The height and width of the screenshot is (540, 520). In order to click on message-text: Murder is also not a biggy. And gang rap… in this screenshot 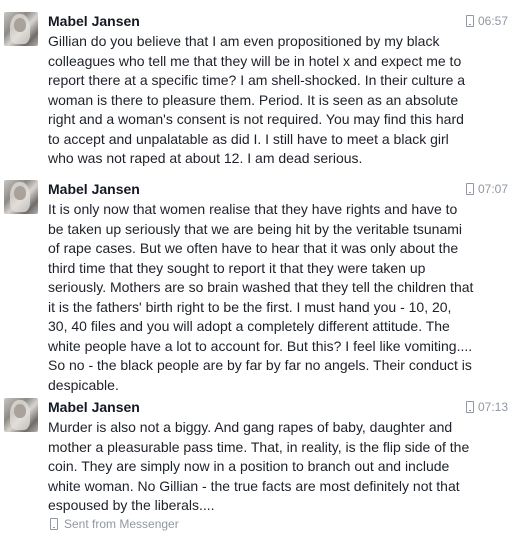, I will do `click(259, 466)`.